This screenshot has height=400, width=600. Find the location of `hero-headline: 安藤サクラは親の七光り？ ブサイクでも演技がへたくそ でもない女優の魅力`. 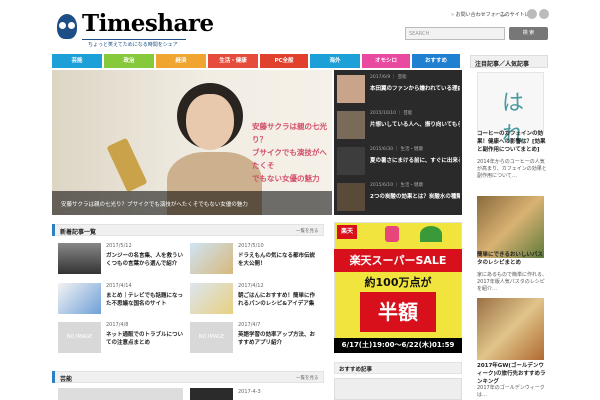

hero-headline: 安藤サクラは親の七光り？ ブサイクでも演技がへたくそ でもない女優の魅力 is located at coordinates (292, 152).